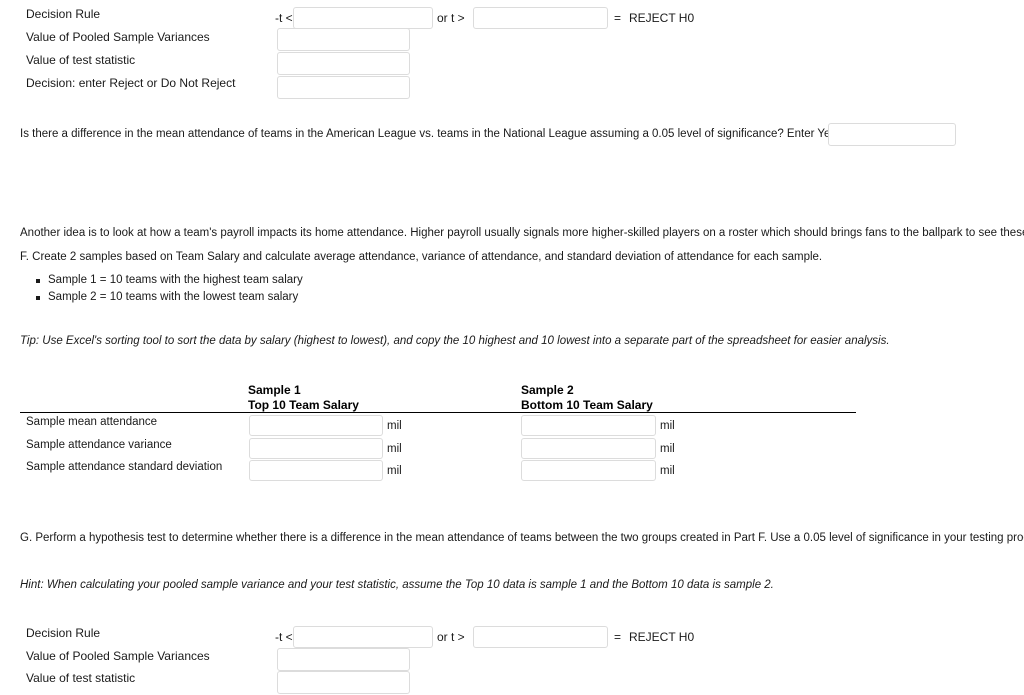 The image size is (1024, 695). What do you see at coordinates (131, 83) in the screenshot?
I see `decision-label: Decision: enter Reject or Do Not Reject` at bounding box center [131, 83].